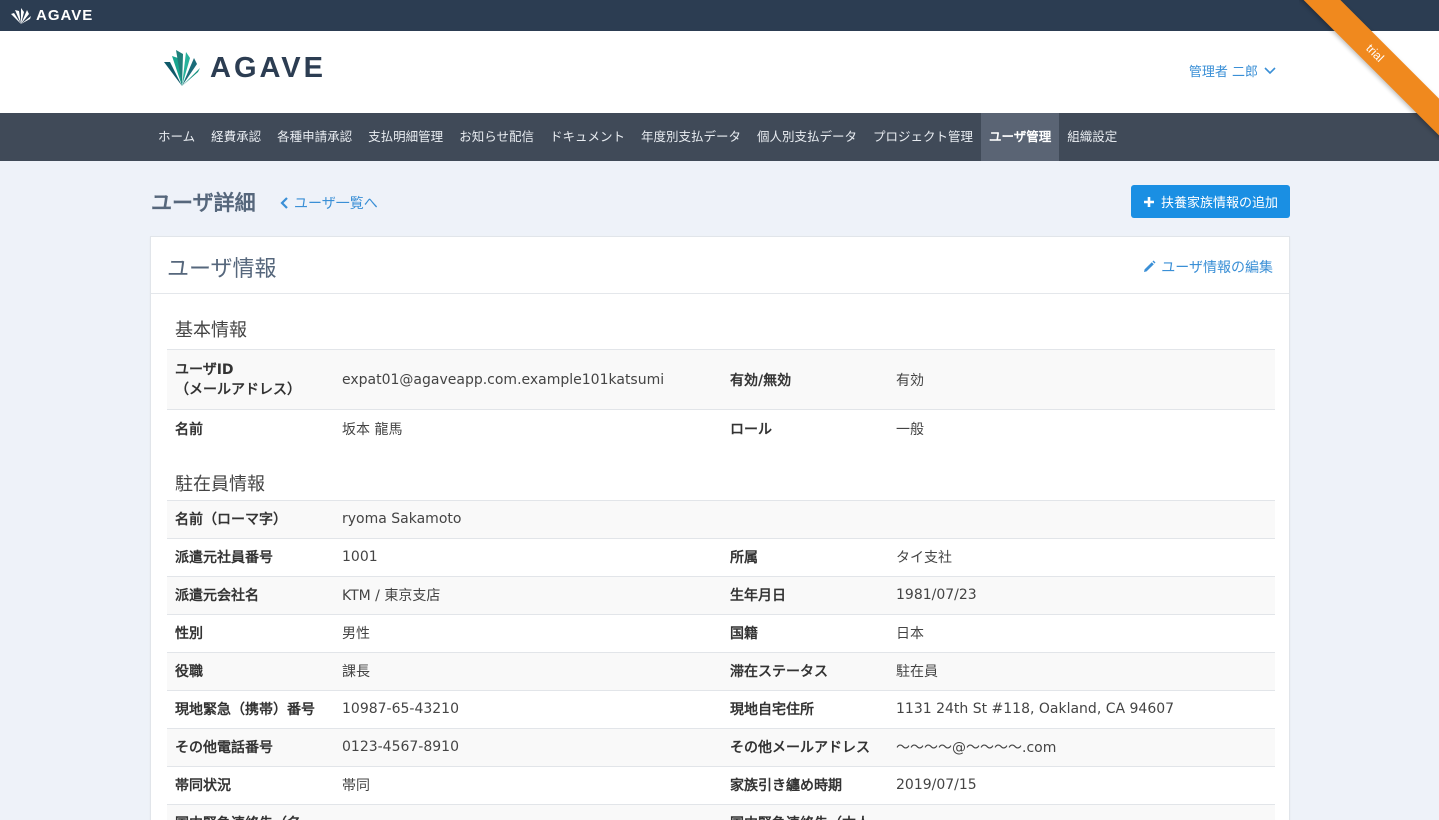 This screenshot has width=1439, height=820. What do you see at coordinates (1223, 72) in the screenshot?
I see `user-name: 管理者 二郎` at bounding box center [1223, 72].